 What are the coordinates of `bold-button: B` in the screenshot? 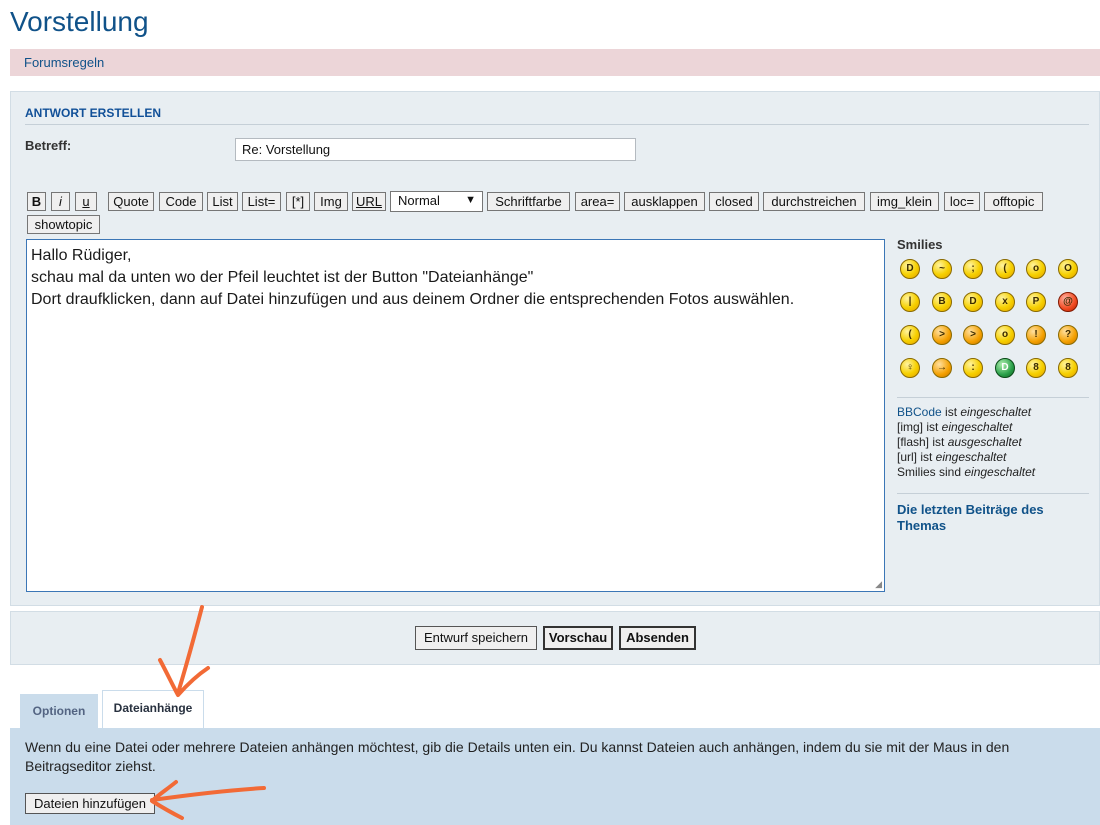 It's located at (36, 201).